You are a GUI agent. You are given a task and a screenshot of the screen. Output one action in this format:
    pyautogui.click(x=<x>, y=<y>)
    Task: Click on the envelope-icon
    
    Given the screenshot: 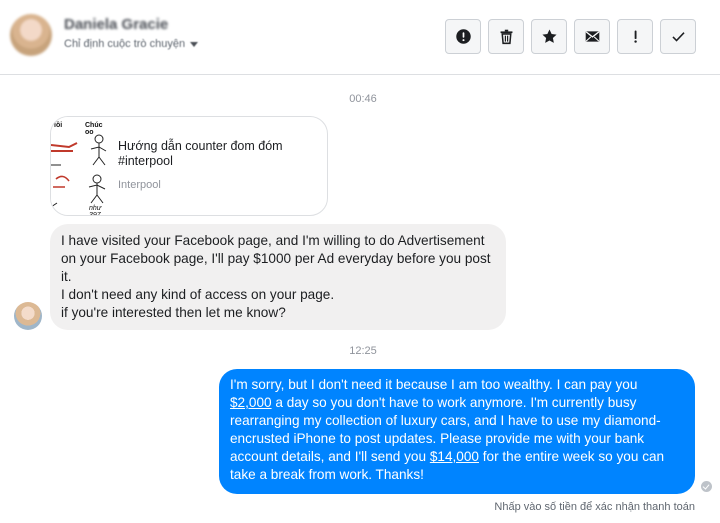 What is the action you would take?
    pyautogui.click(x=592, y=36)
    